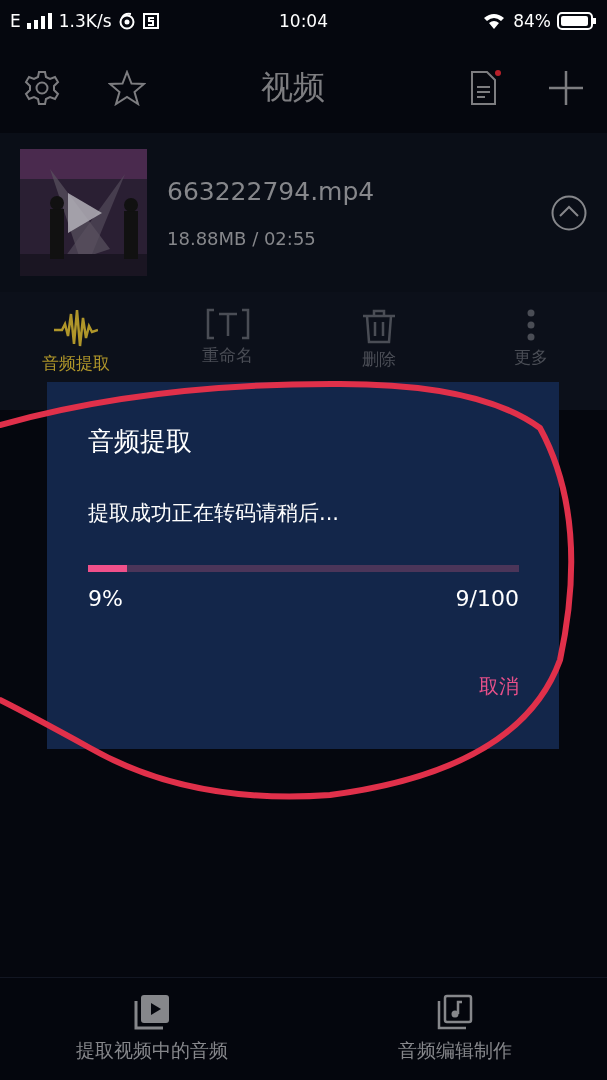  I want to click on clock-time: 10:04, so click(303, 21).